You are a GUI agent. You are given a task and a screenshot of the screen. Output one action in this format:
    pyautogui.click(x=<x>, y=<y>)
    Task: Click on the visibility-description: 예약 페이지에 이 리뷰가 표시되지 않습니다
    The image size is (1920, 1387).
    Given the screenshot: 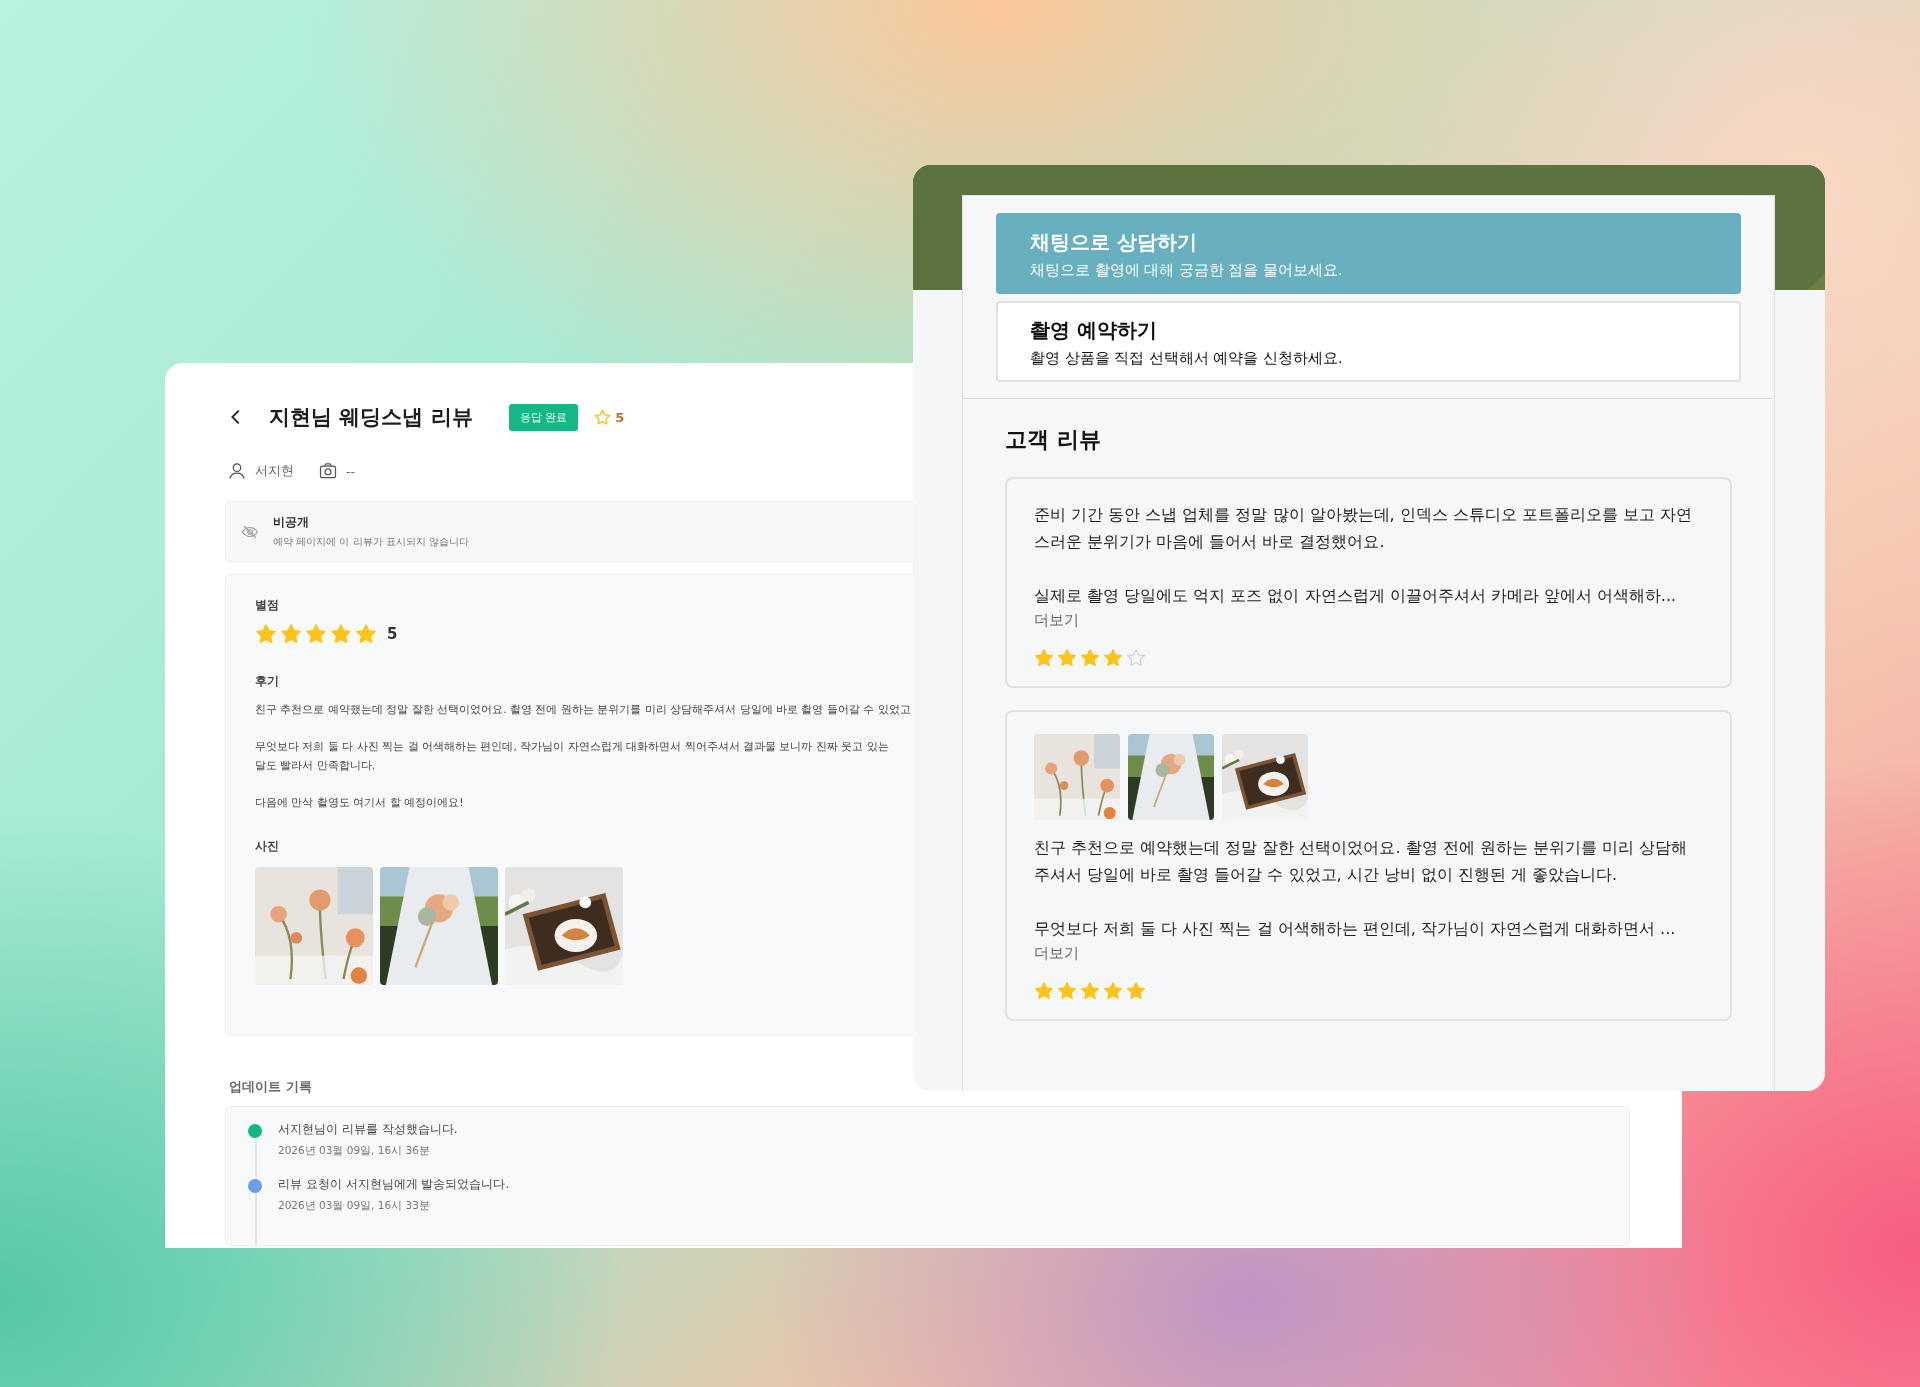 What is the action you would take?
    pyautogui.click(x=371, y=542)
    